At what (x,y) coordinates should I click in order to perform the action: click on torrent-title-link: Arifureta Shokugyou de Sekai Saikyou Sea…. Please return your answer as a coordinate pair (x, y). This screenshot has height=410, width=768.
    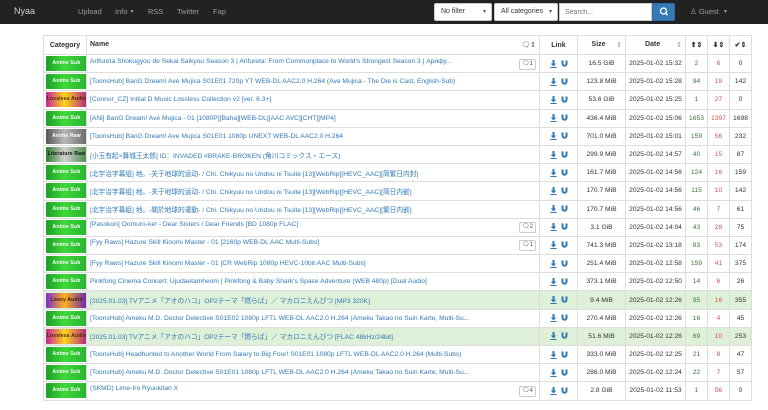
    Looking at the image, I should click on (271, 61).